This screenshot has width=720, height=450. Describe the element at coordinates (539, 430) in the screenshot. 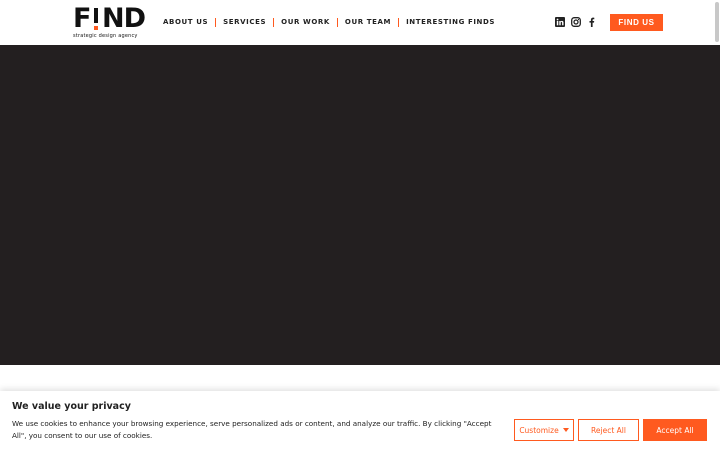

I see `customize-label: Customize` at that location.